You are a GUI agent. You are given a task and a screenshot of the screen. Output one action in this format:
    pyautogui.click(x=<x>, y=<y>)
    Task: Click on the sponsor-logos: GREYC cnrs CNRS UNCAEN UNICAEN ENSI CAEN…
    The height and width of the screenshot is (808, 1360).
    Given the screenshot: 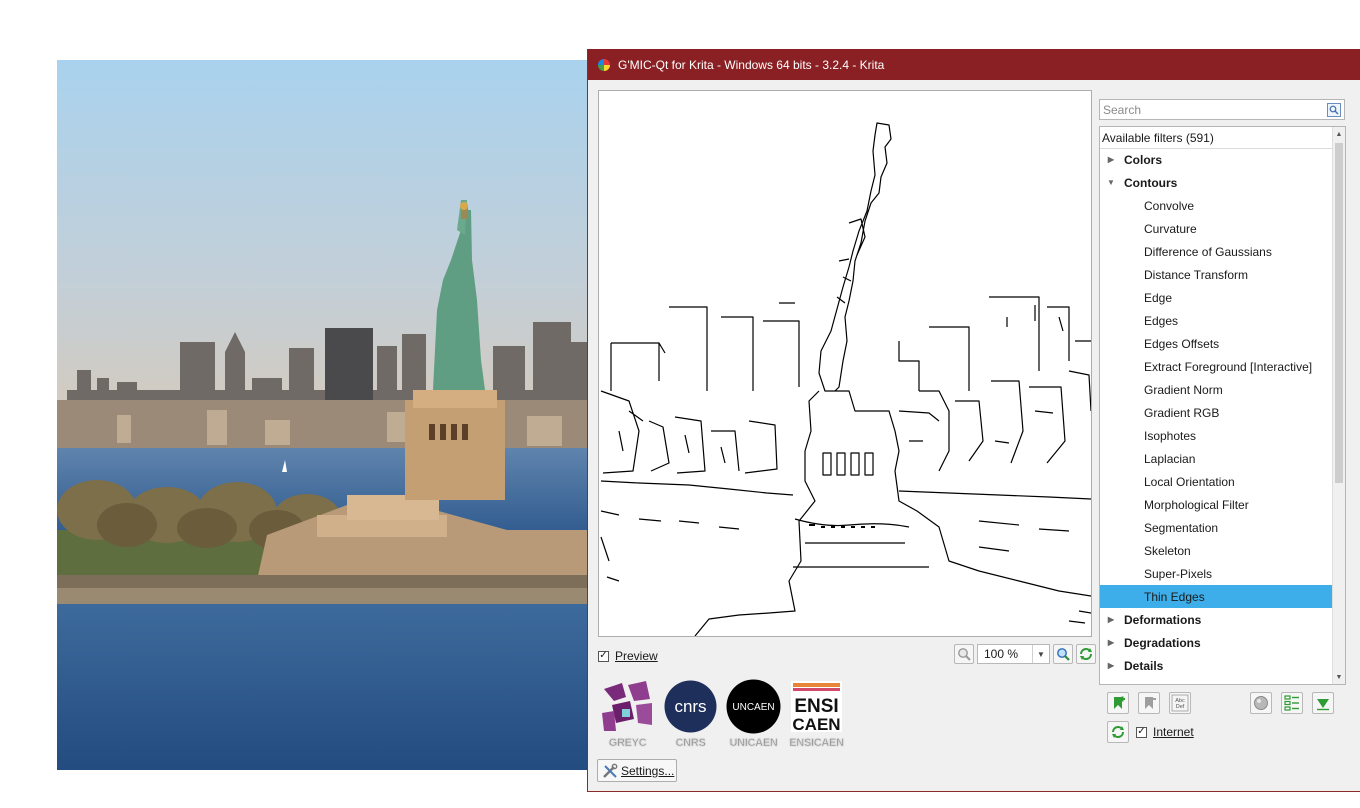 What is the action you would take?
    pyautogui.click(x=722, y=714)
    